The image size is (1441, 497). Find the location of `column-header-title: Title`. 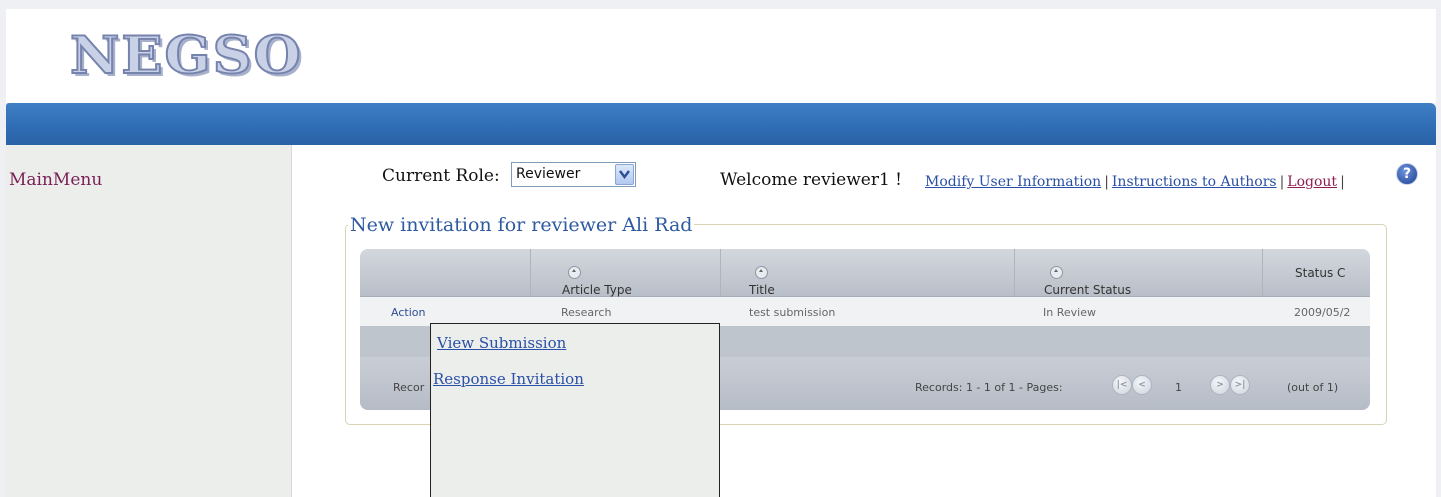

column-header-title: Title is located at coordinates (867, 273).